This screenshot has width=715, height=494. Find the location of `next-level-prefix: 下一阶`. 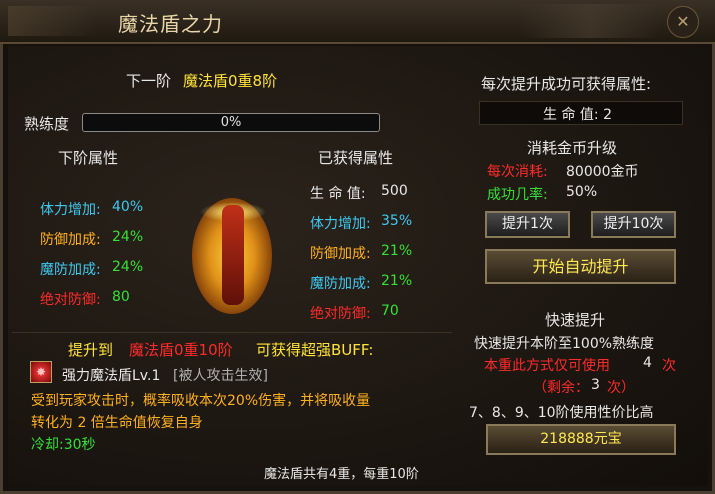

next-level-prefix: 下一阶 is located at coordinates (149, 81).